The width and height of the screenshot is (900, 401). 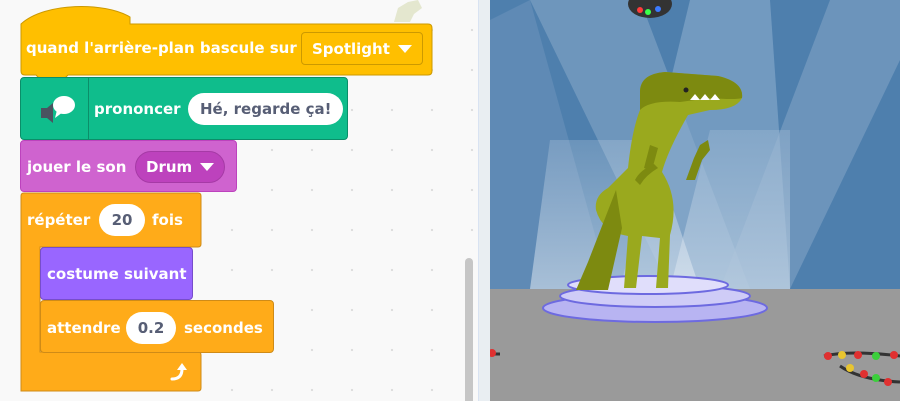 I want to click on backdrop-dropdown-value: Spotlight, so click(x=351, y=48).